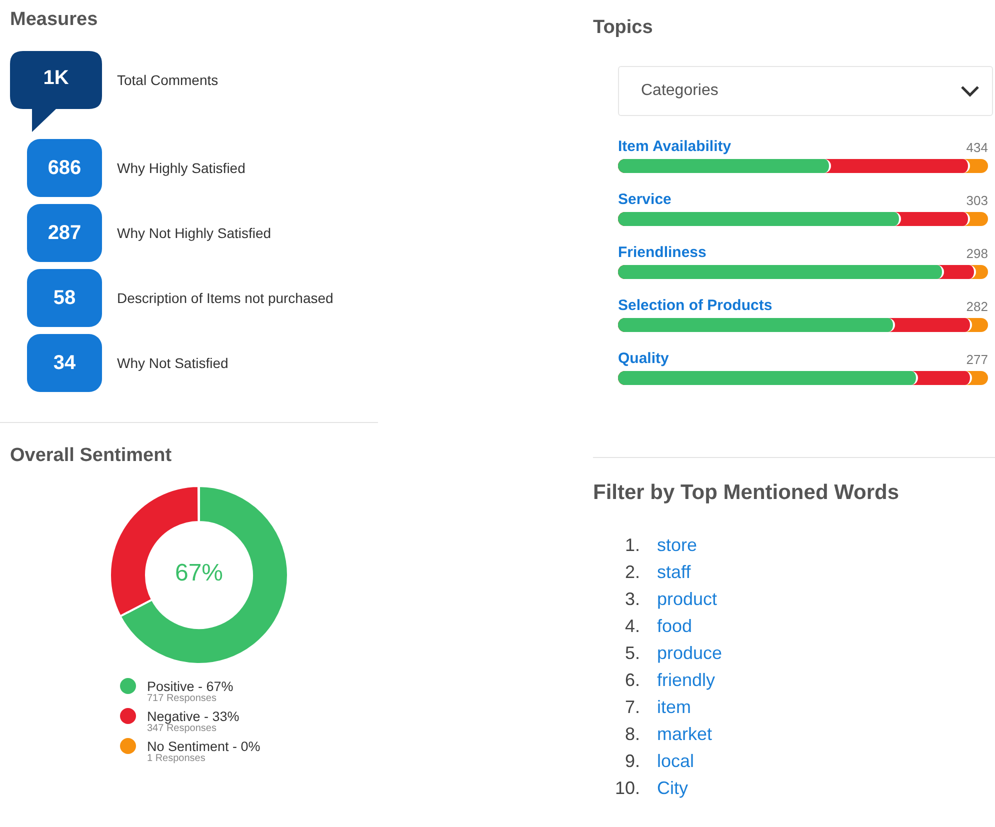  Describe the element at coordinates (56, 91) in the screenshot. I see `comment-count-bubble: 1K` at that location.